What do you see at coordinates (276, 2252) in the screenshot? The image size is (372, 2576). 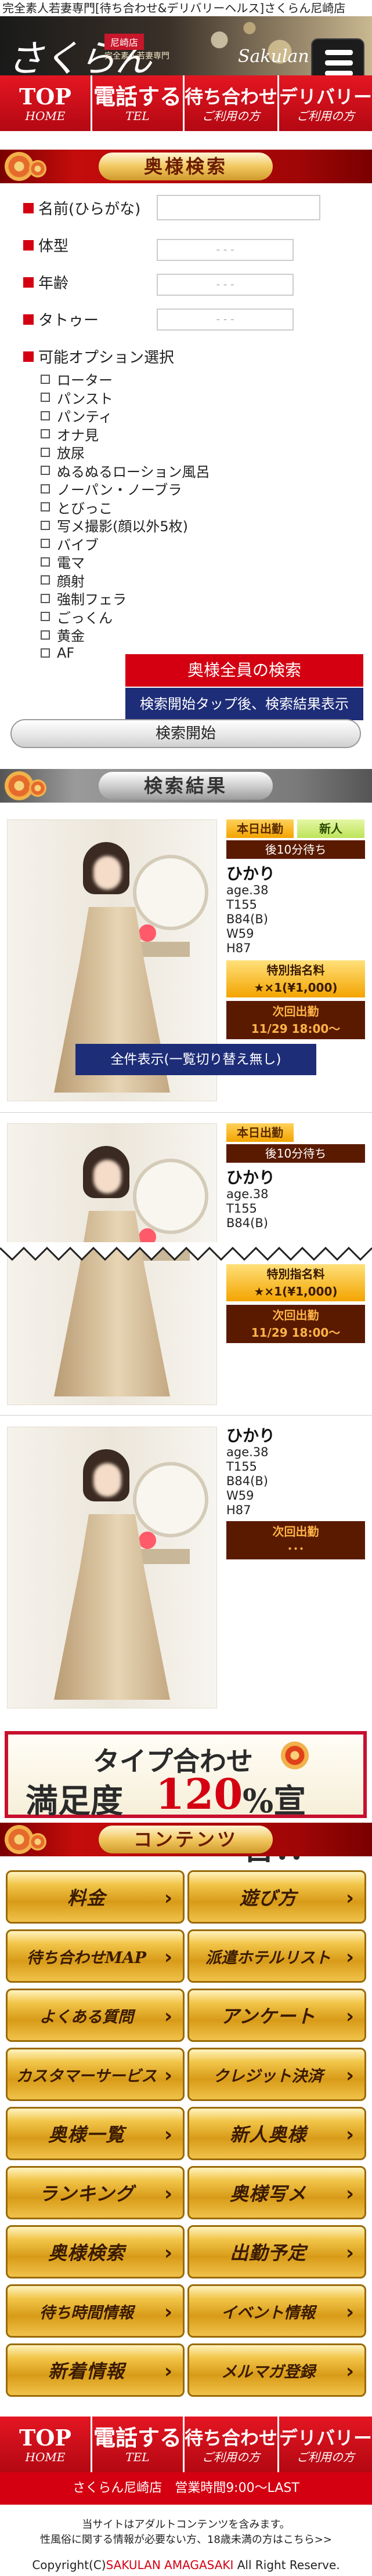 I see `content-button-schedule: 出勤予定 ›` at bounding box center [276, 2252].